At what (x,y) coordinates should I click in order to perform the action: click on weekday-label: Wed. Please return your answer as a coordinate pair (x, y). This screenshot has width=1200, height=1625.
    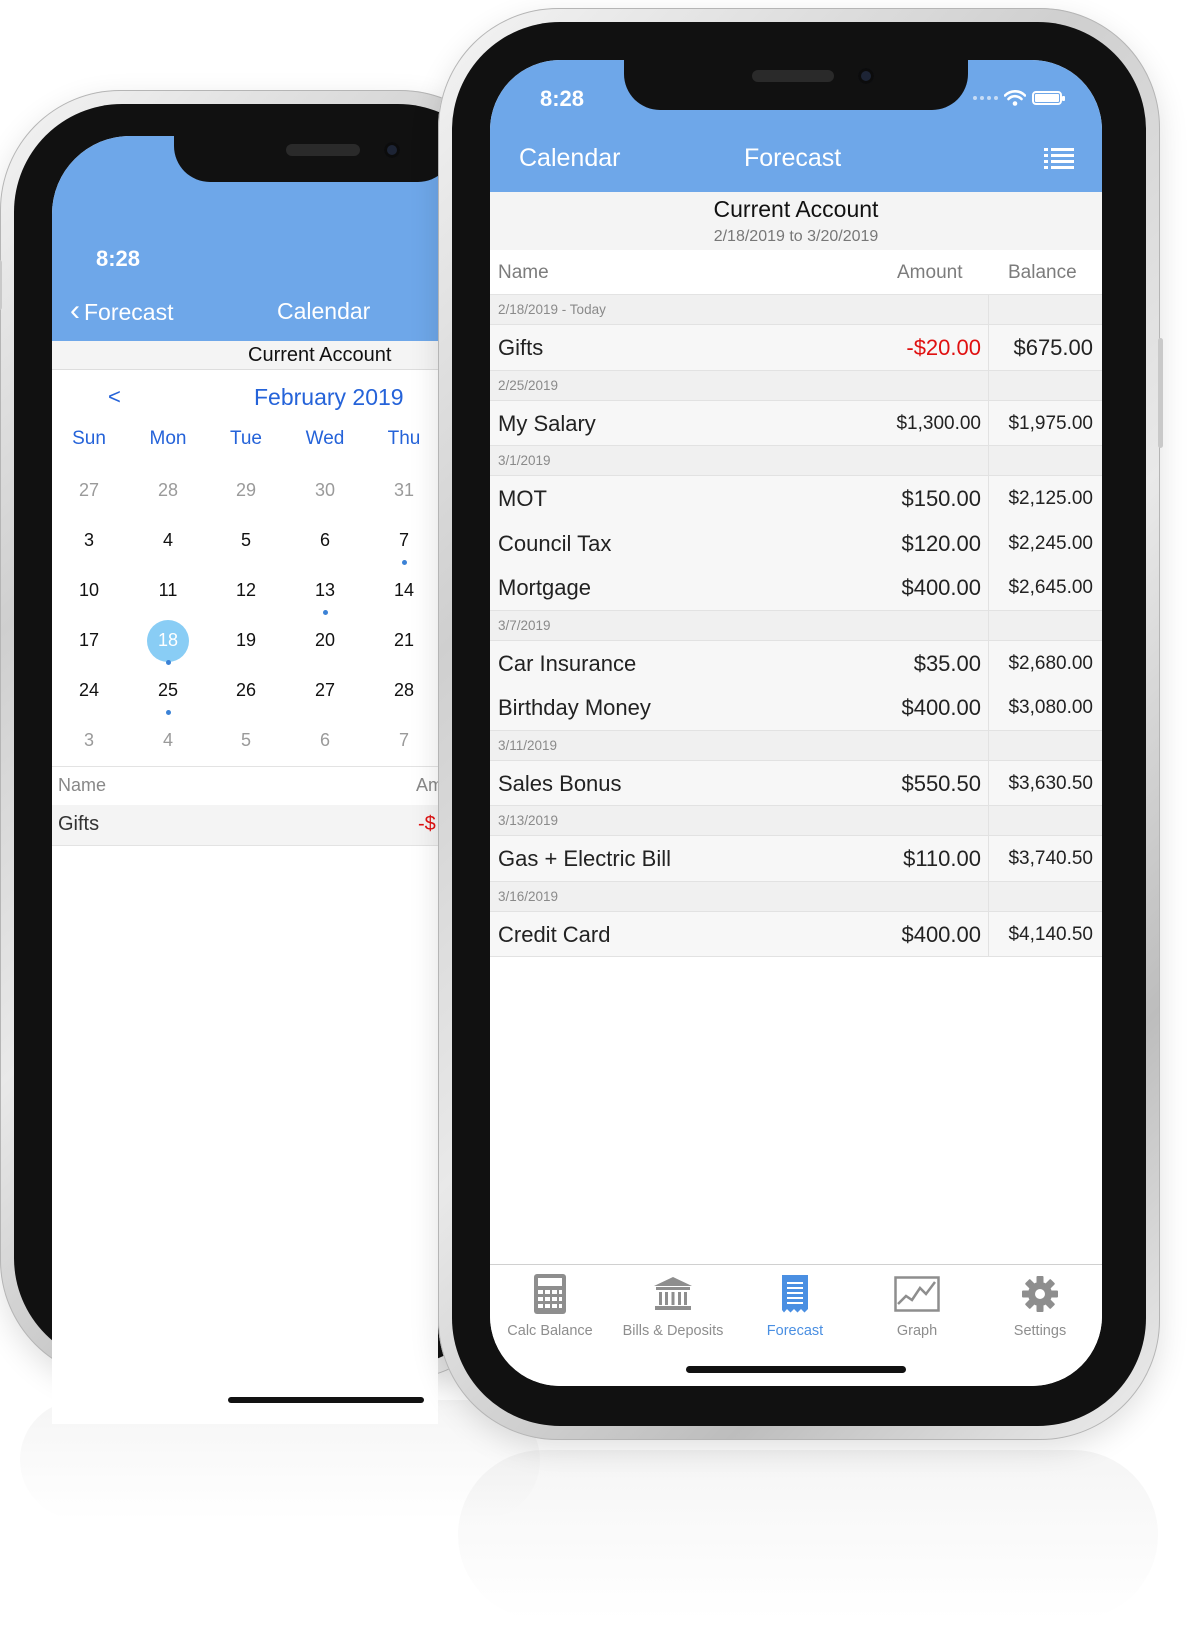
    Looking at the image, I should click on (325, 438).